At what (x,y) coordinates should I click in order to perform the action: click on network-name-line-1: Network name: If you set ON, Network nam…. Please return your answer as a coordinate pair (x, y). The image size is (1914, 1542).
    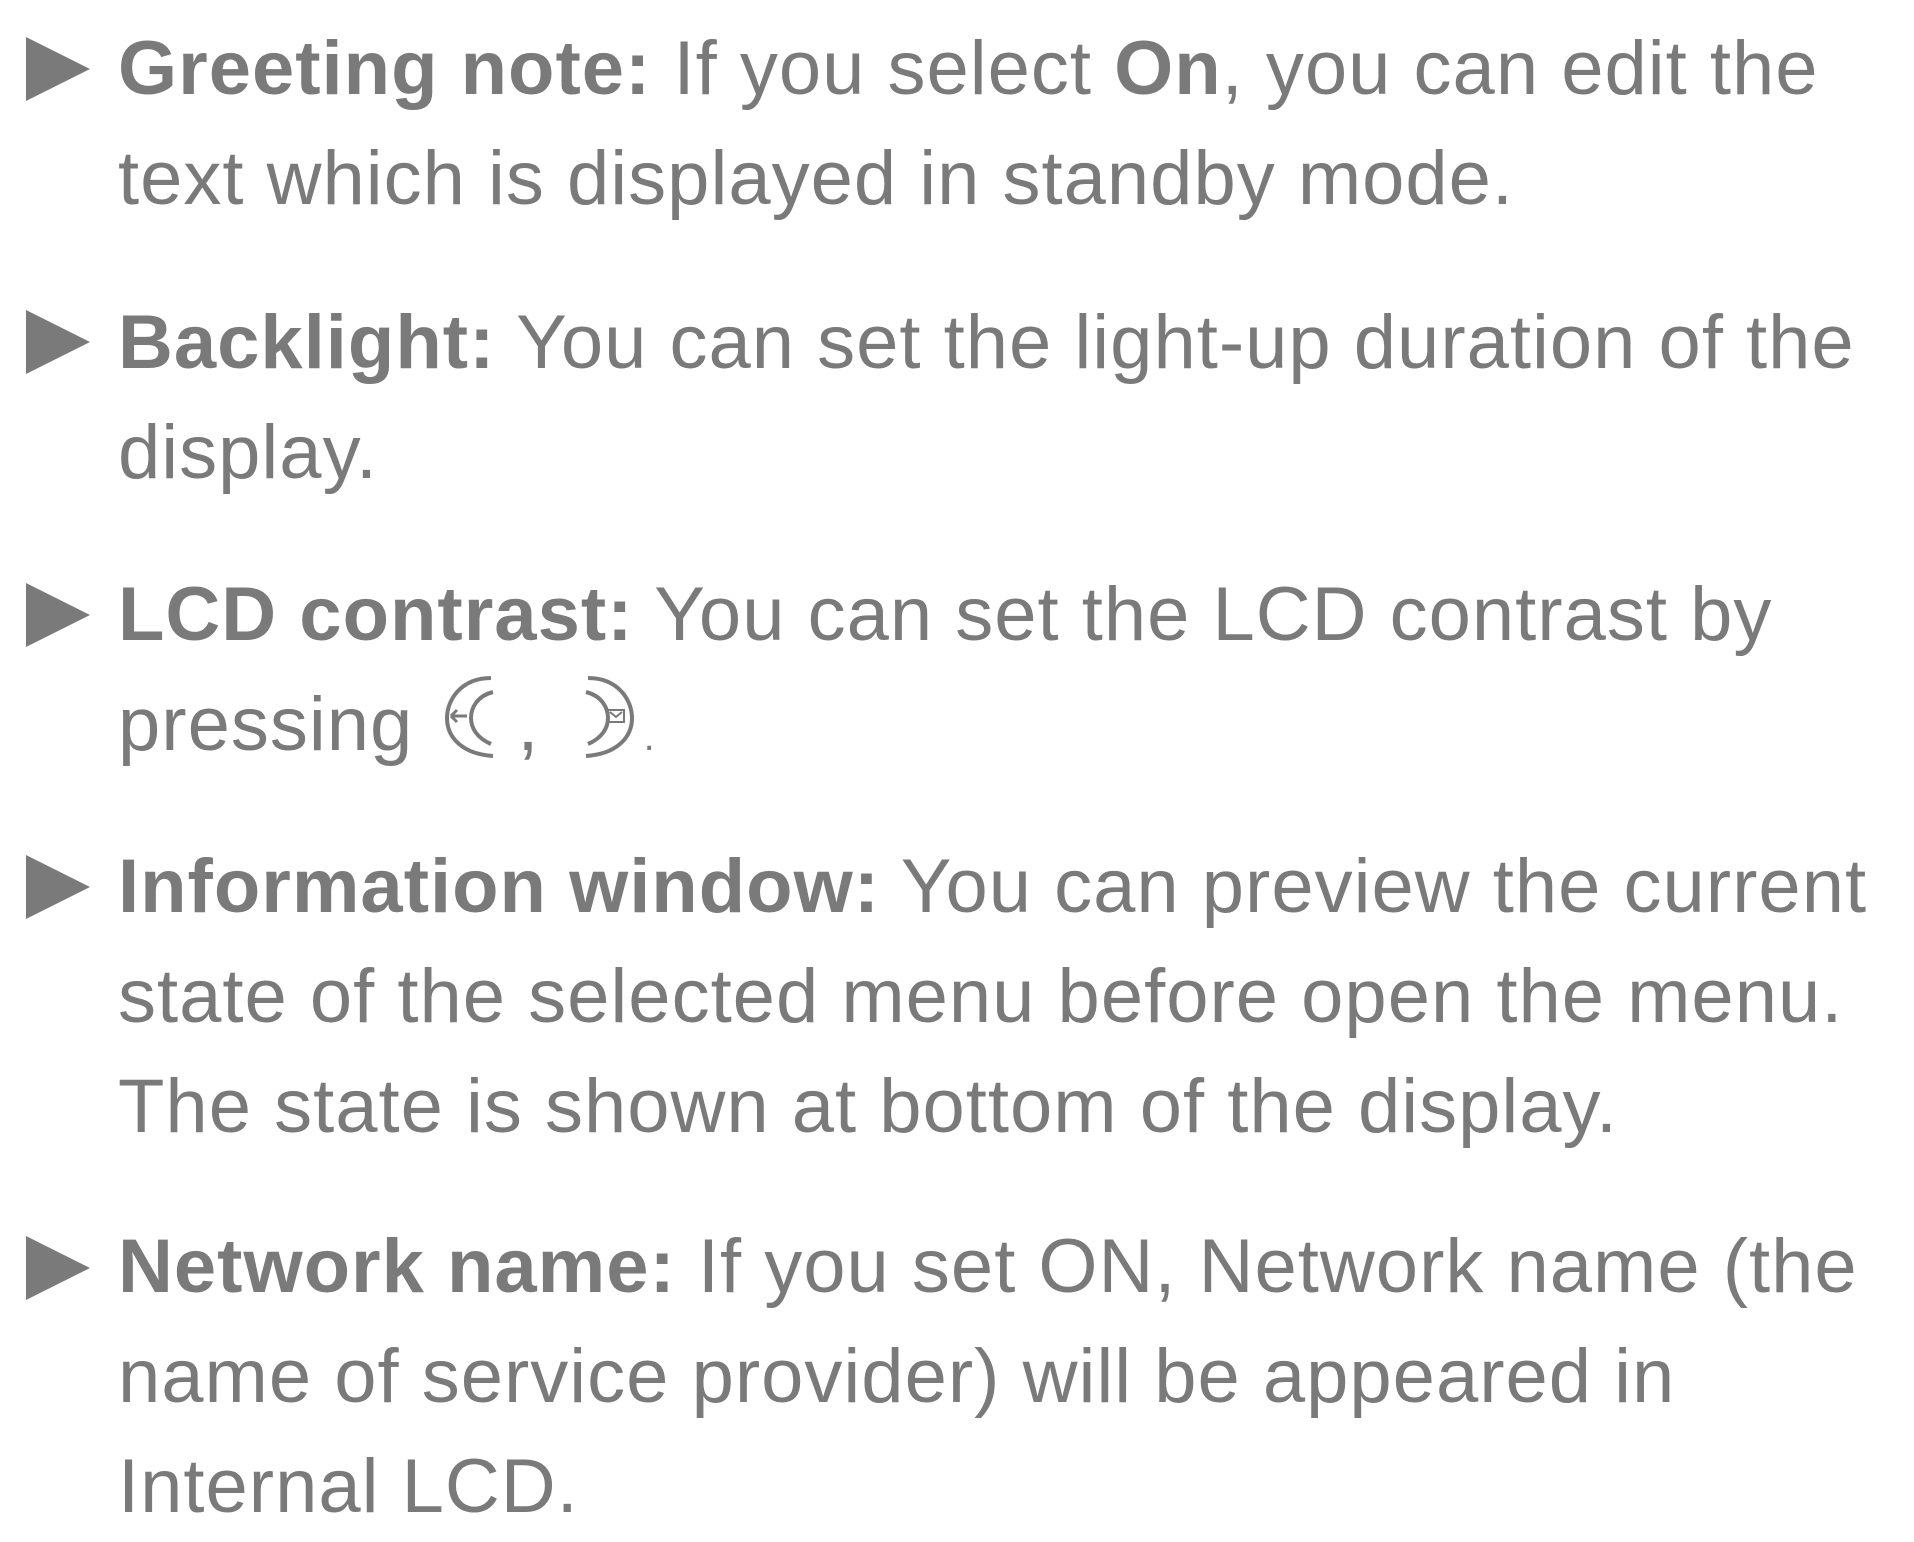
    Looking at the image, I should click on (1016, 1267).